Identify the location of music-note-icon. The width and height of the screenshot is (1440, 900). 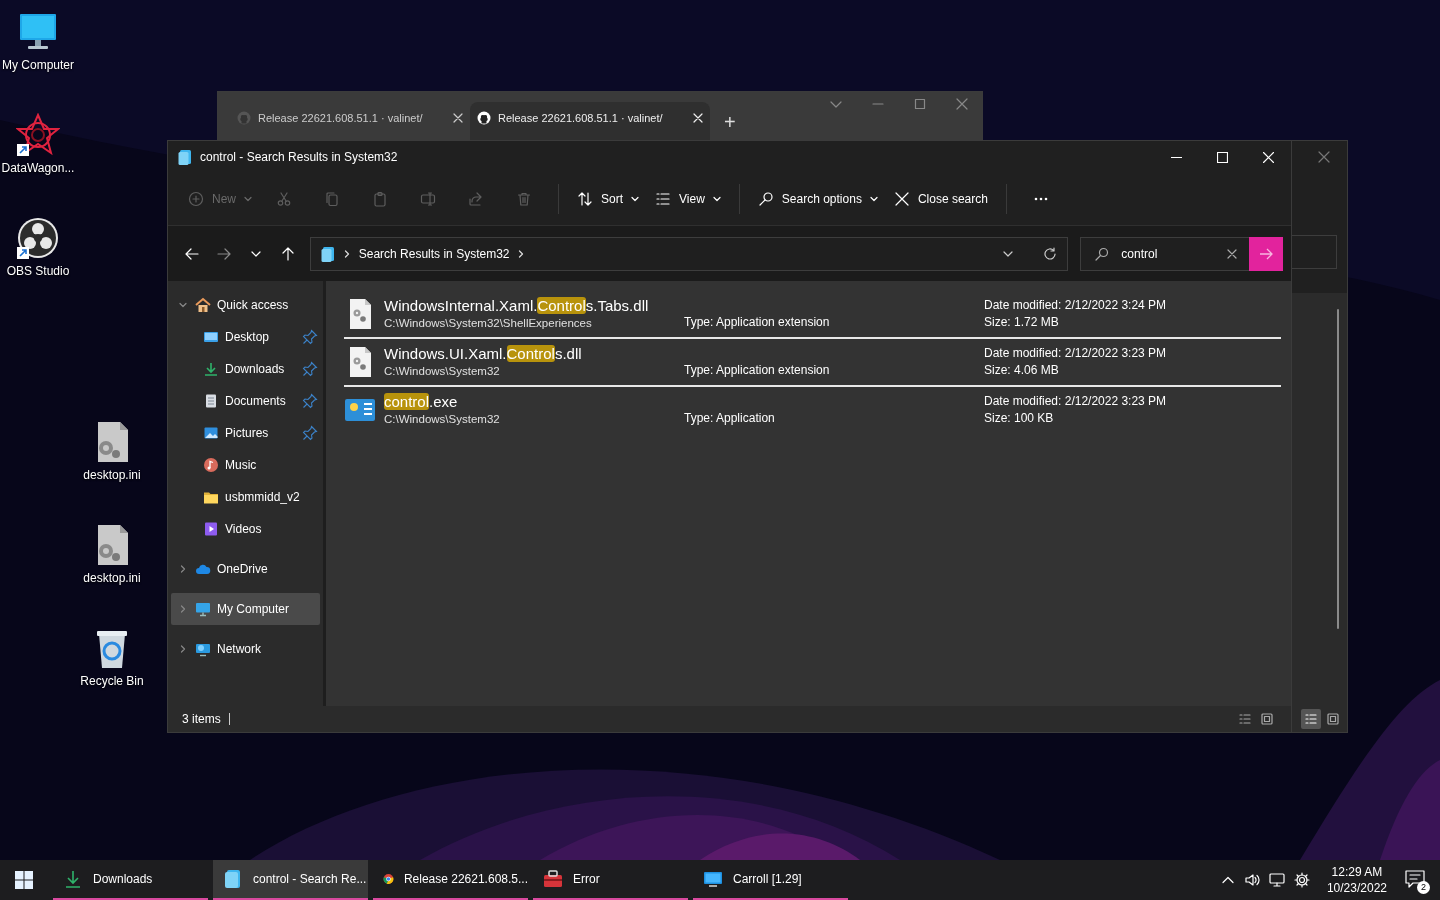
(211, 465).